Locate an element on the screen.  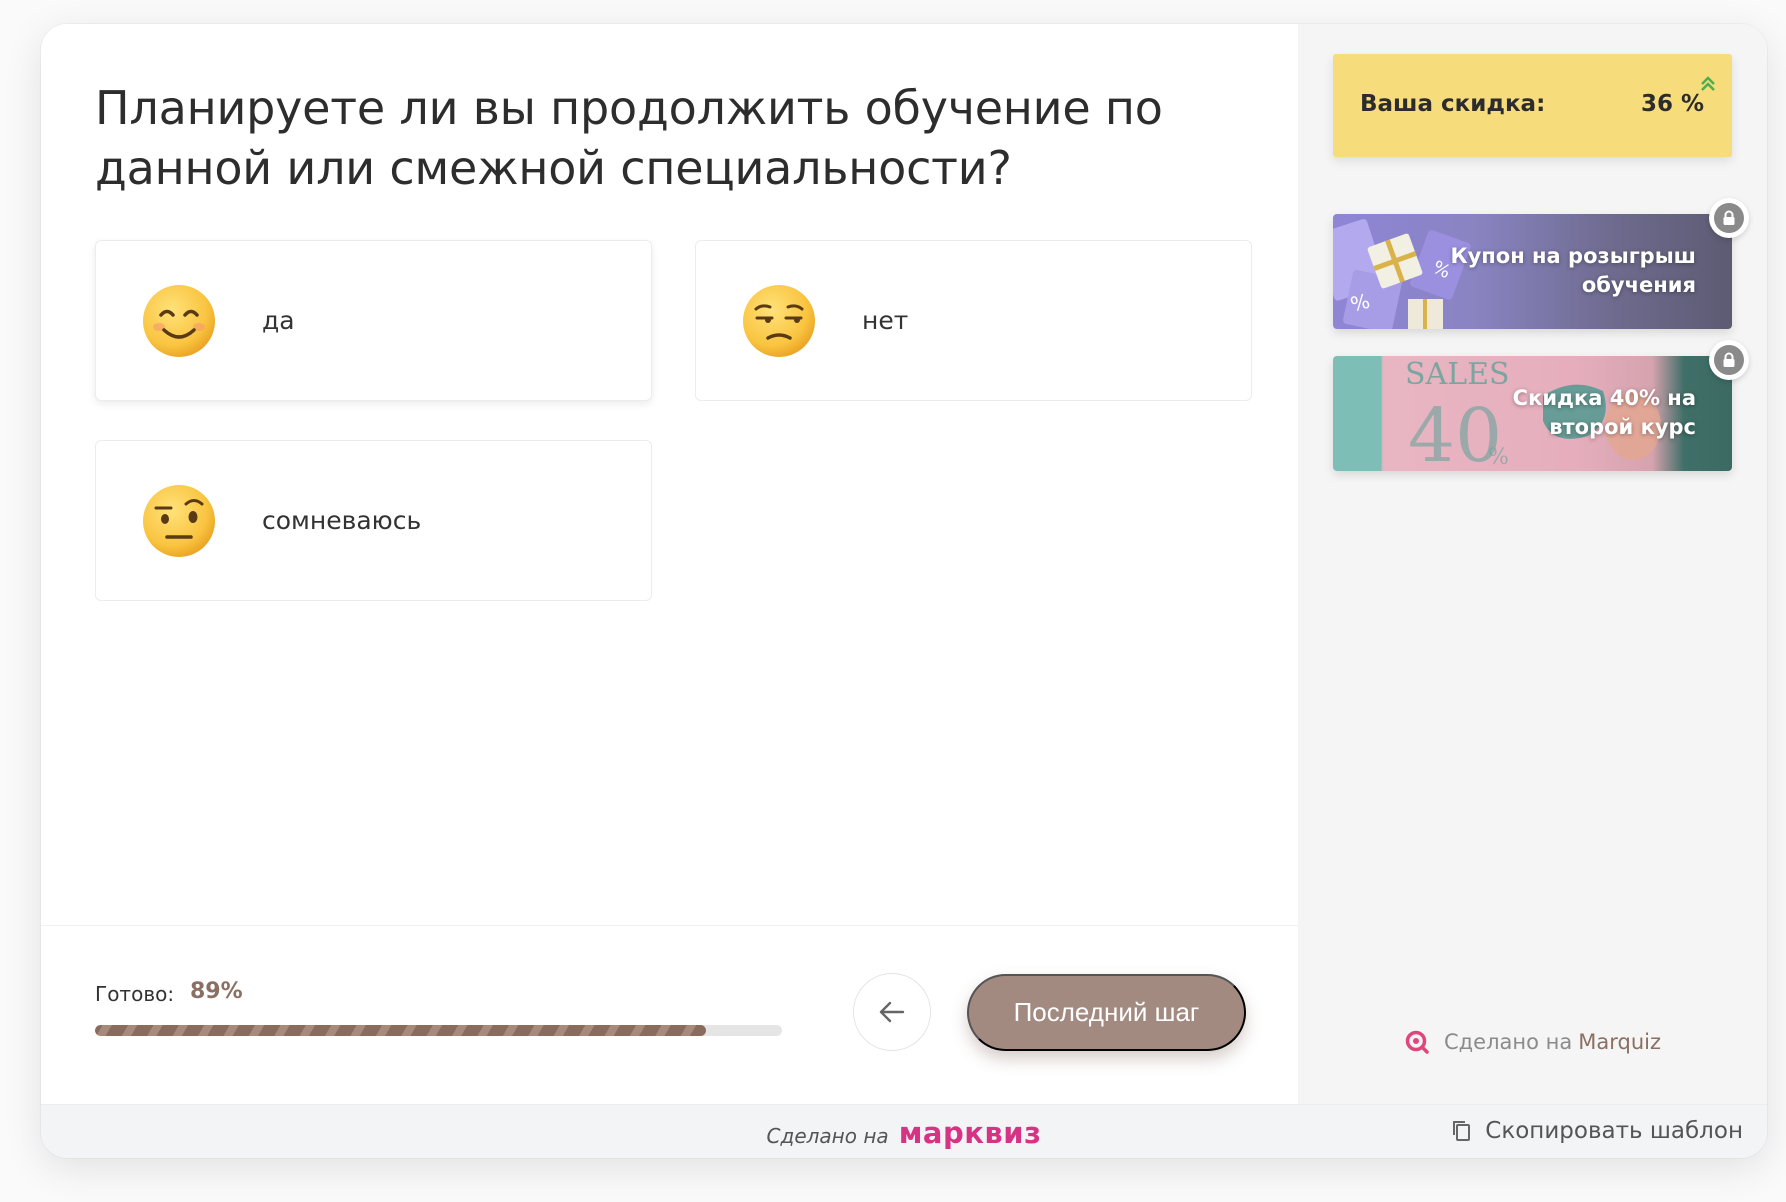
smiling-face-icon is located at coordinates (179, 320).